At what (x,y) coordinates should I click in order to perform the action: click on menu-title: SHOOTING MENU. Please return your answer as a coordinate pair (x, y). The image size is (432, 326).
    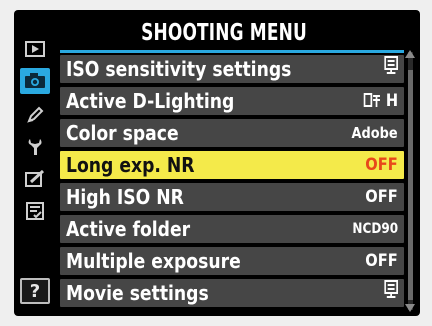
    Looking at the image, I should click on (224, 33).